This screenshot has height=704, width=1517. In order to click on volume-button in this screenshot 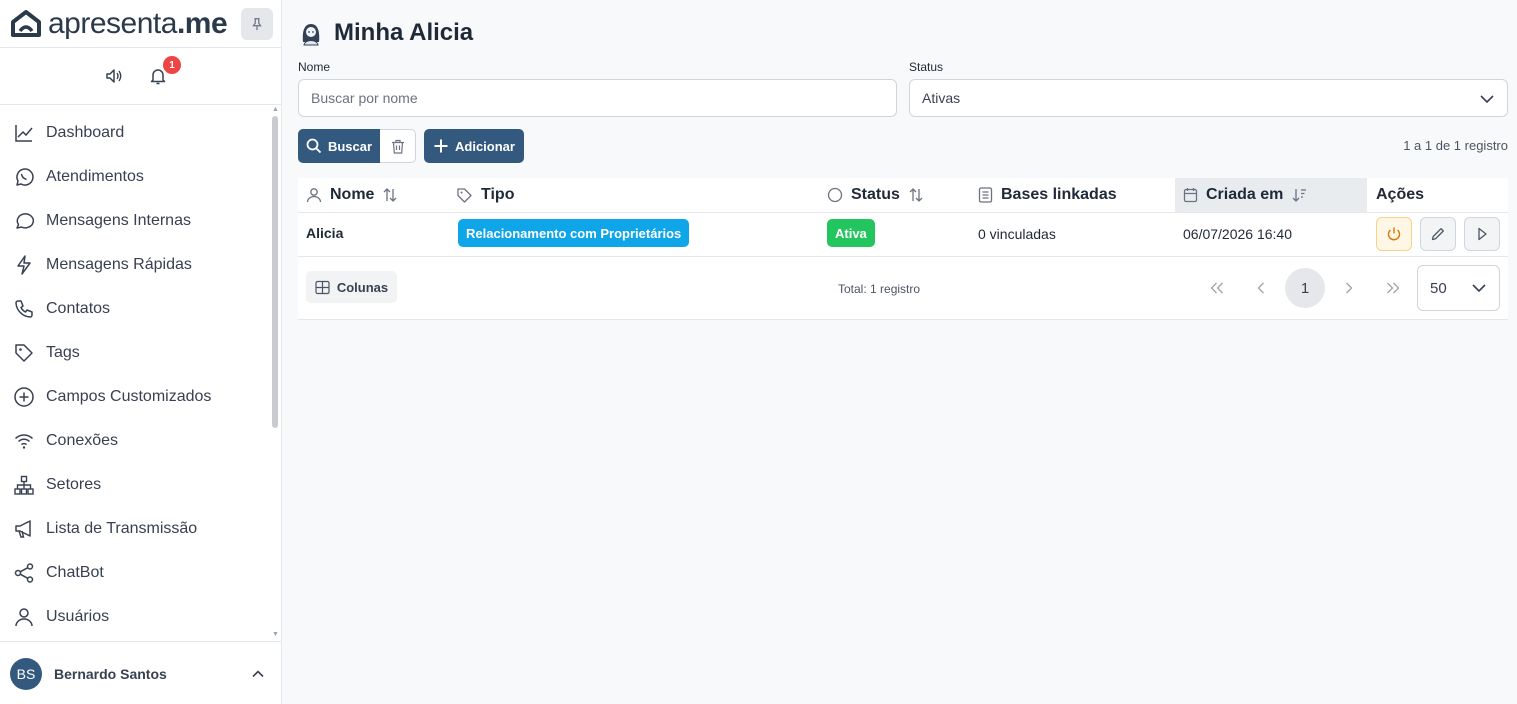, I will do `click(114, 76)`.